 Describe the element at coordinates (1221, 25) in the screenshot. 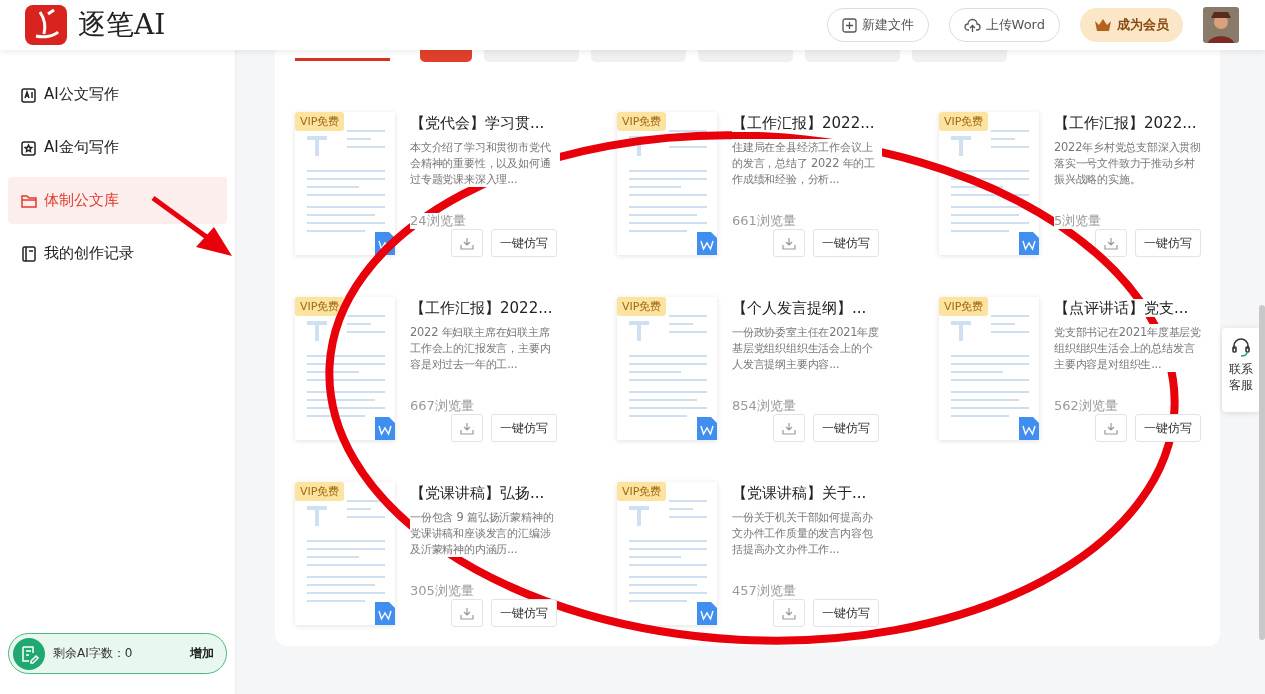

I see `avatar` at that location.